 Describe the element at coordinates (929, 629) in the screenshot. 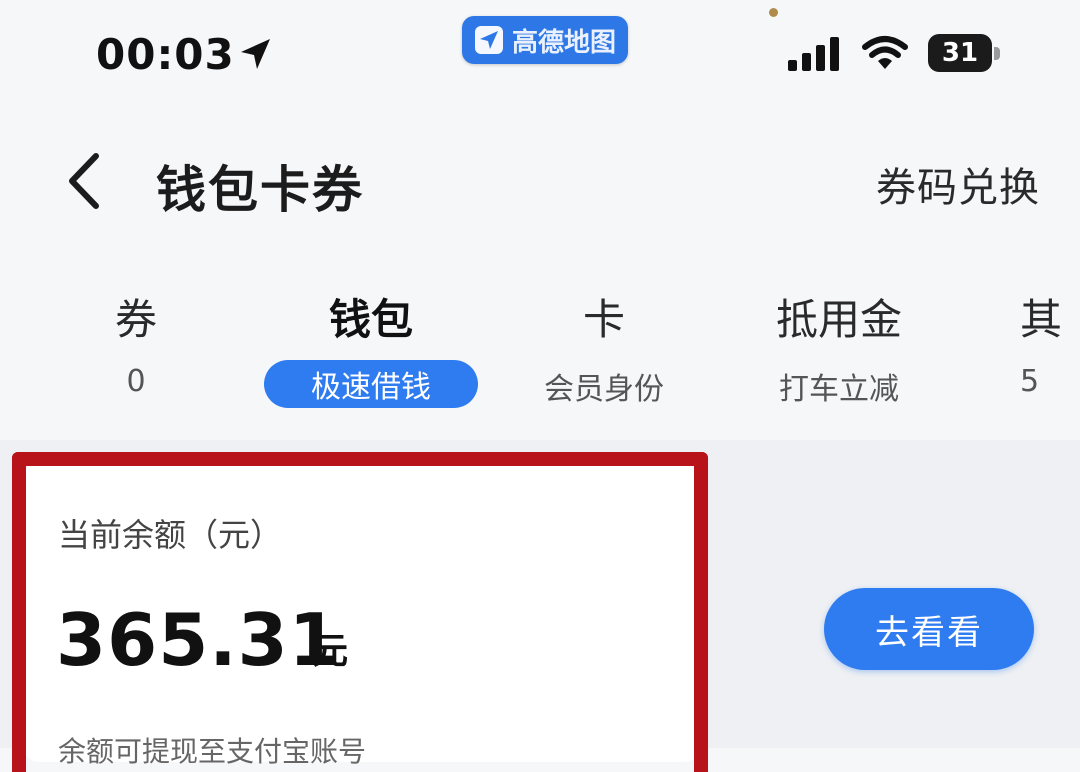

I see `go-see-button: 去看看` at that location.